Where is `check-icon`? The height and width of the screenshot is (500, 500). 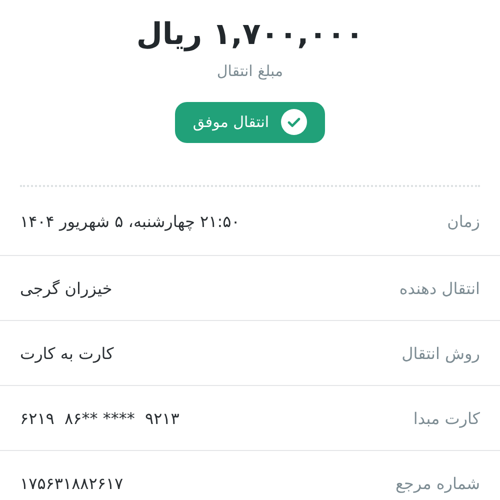 check-icon is located at coordinates (294, 122).